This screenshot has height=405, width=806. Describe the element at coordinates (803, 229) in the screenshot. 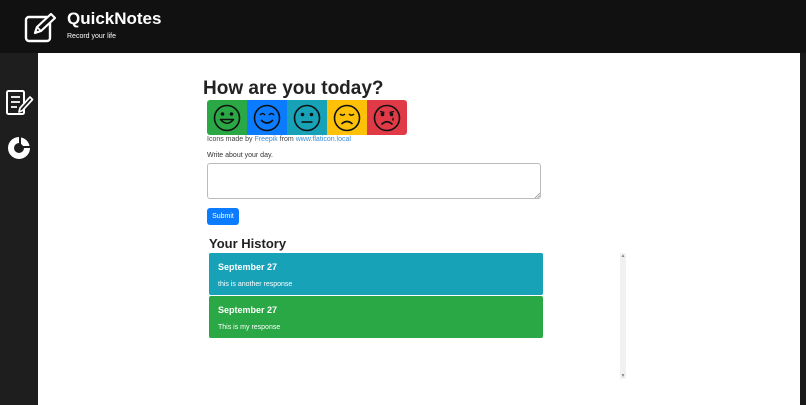

I see `window-edge` at that location.